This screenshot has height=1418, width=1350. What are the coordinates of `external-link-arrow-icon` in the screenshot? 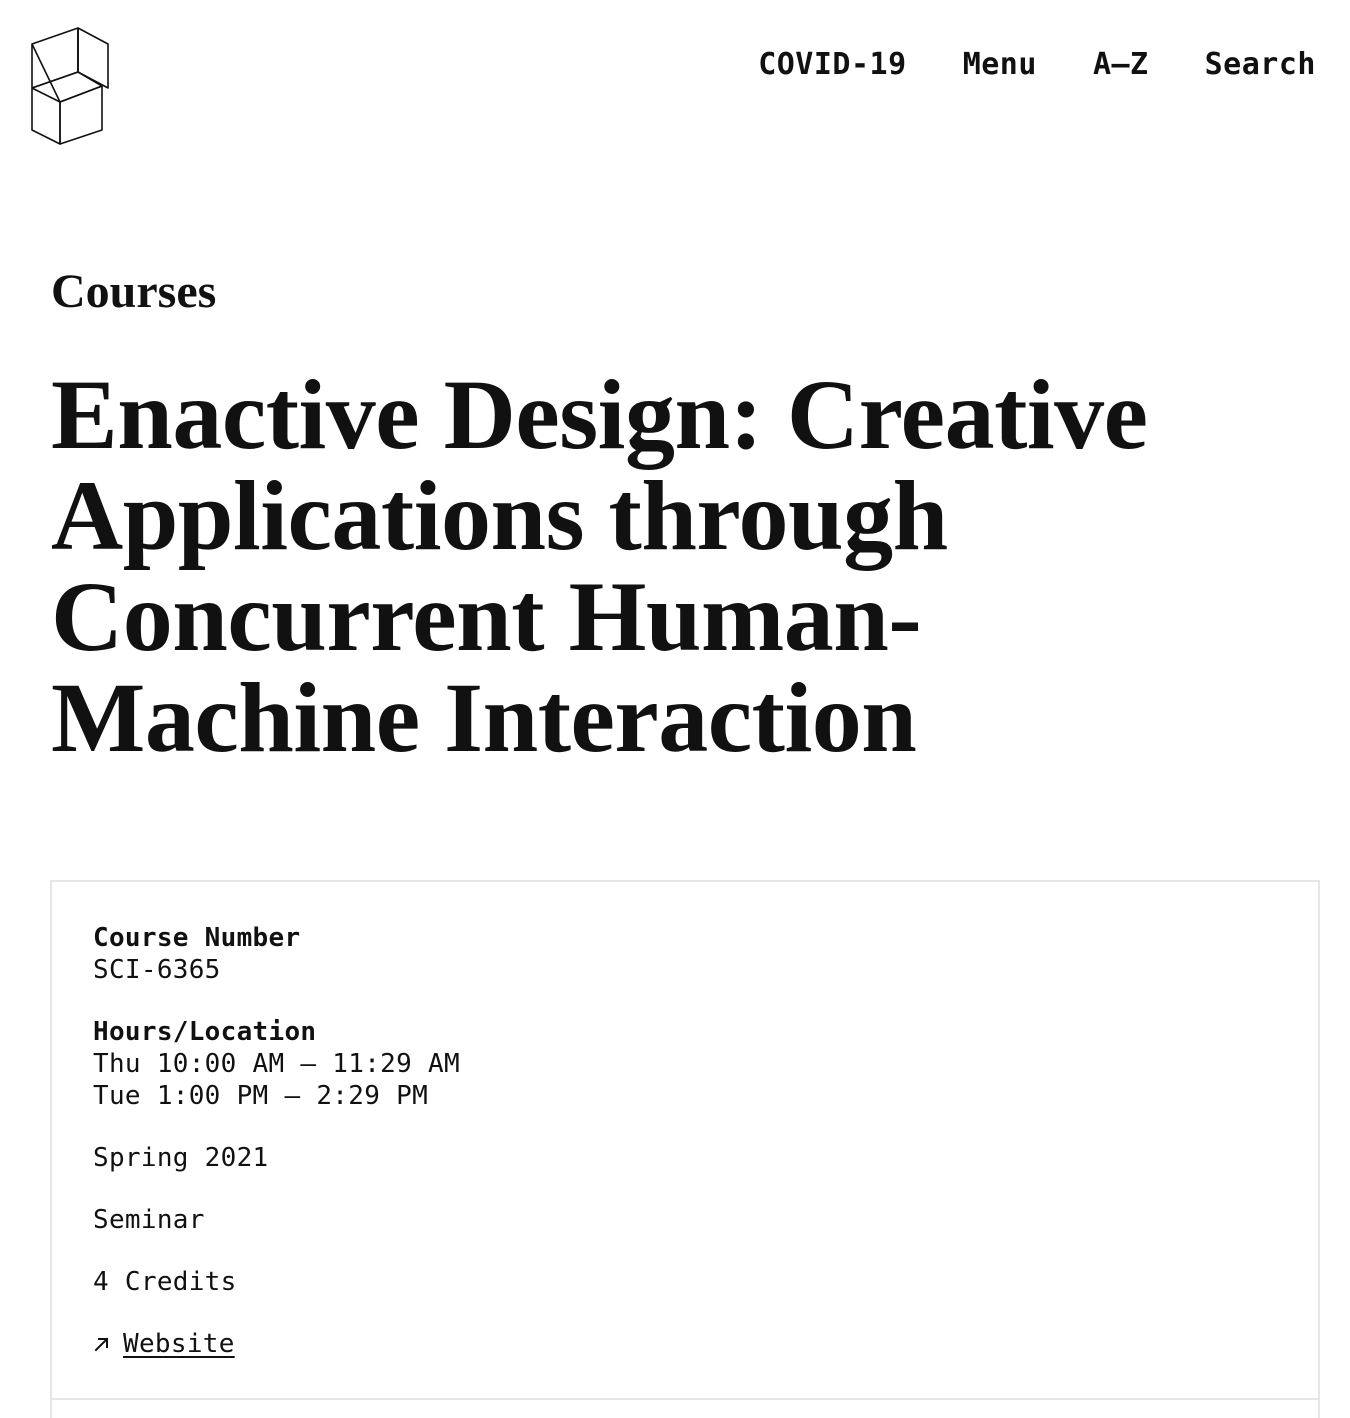 It's located at (101, 1344).